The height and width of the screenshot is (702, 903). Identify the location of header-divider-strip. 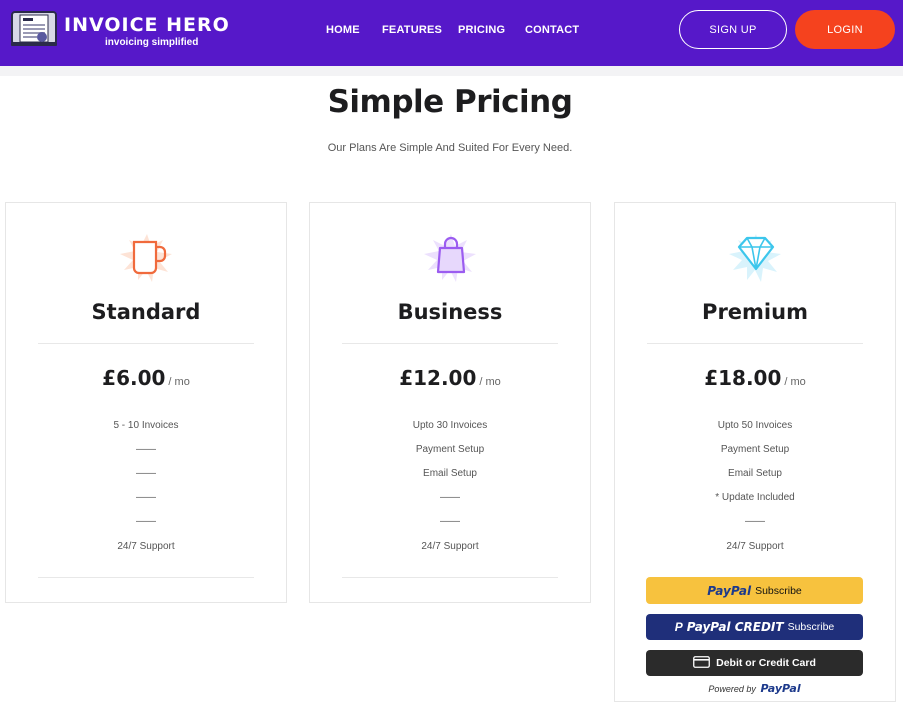
(451, 71).